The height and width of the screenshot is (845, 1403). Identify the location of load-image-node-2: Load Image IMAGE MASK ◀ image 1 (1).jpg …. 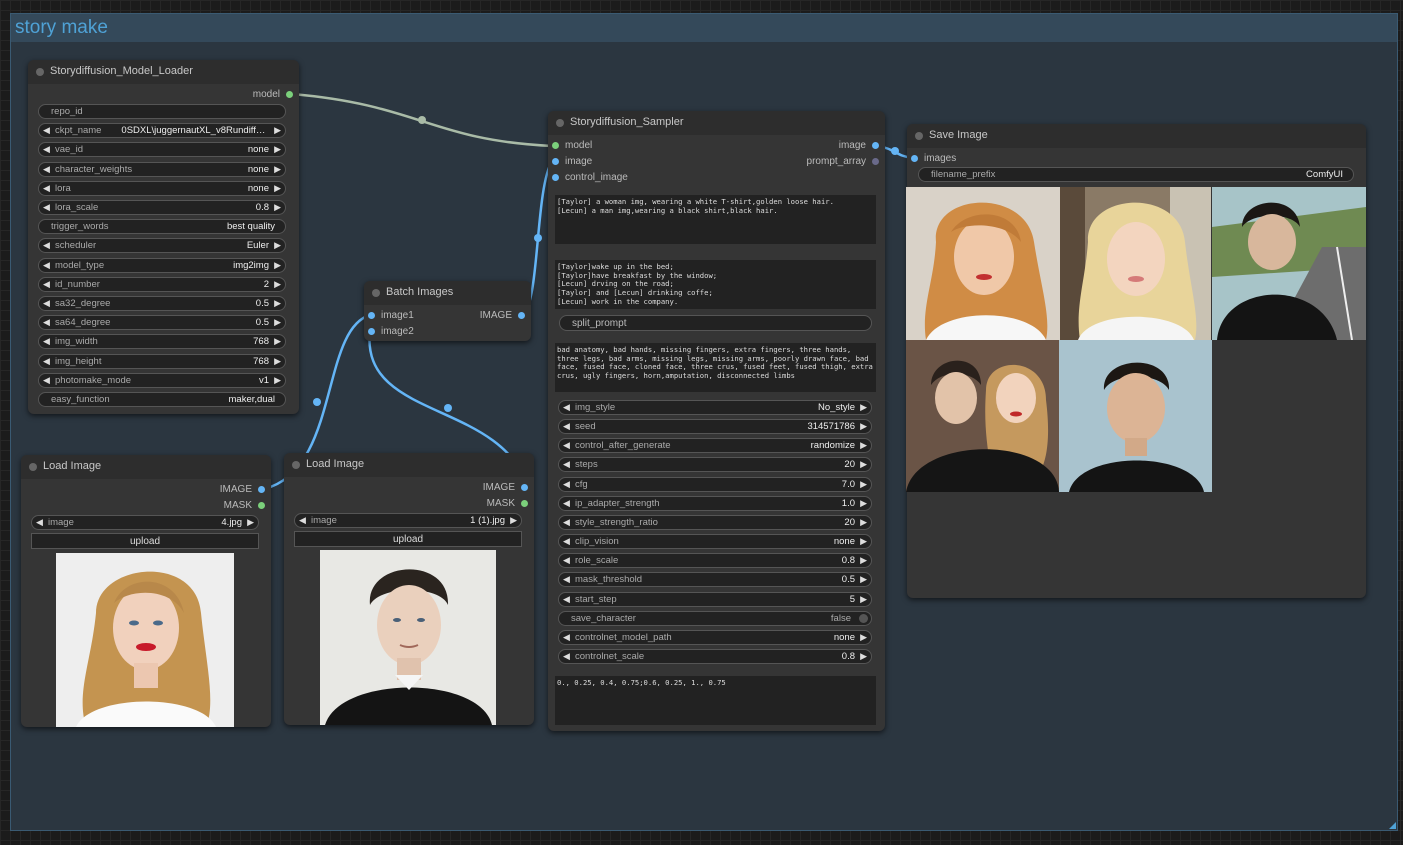
(409, 589).